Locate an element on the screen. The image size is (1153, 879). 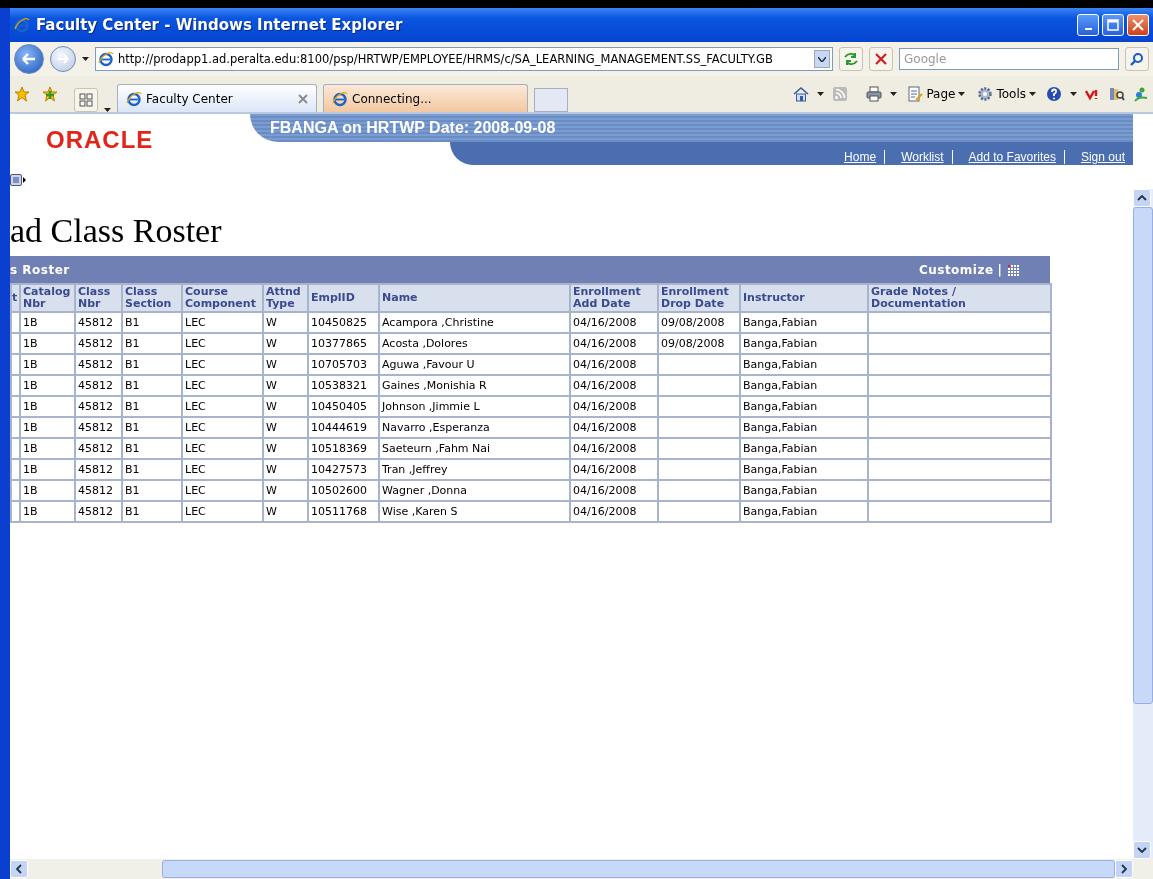
nav-link: Sign out is located at coordinates (1098, 157).